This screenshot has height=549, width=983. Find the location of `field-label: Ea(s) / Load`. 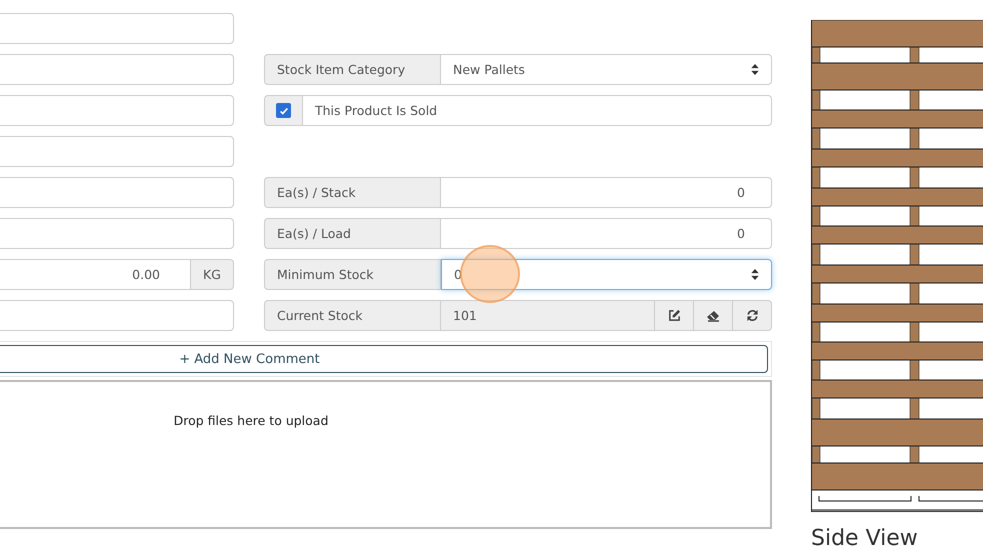

field-label: Ea(s) / Load is located at coordinates (352, 233).